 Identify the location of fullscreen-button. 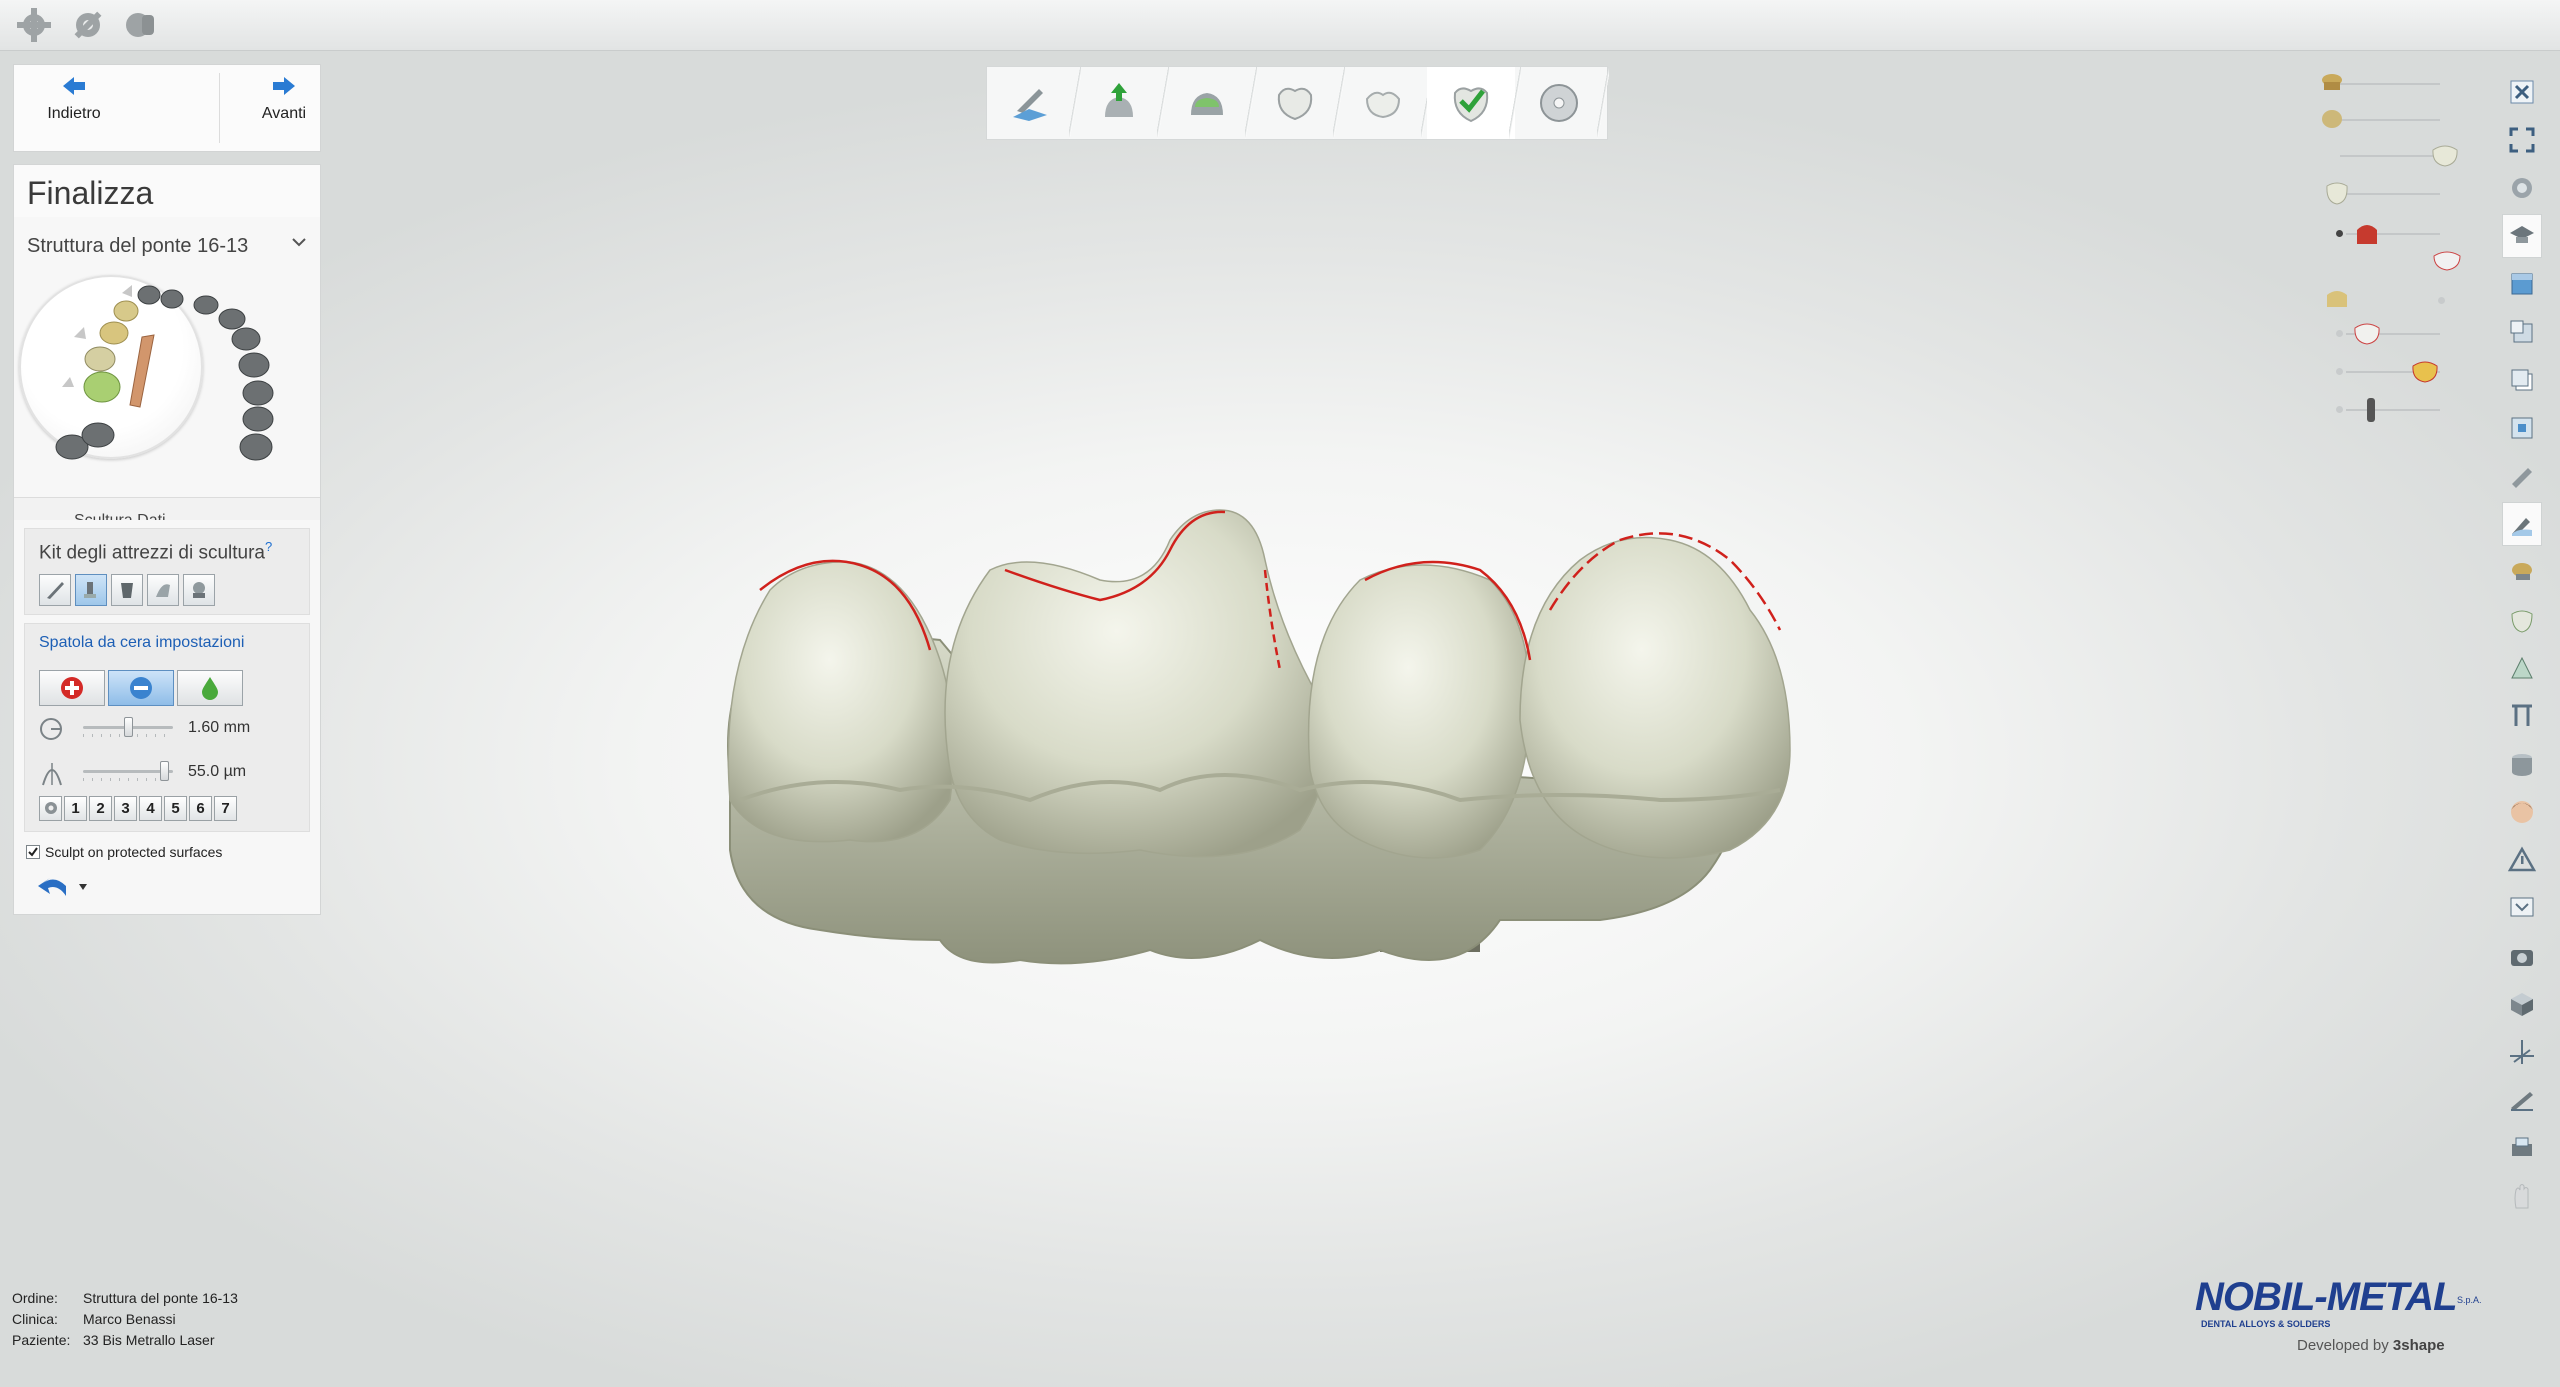
(2522, 140).